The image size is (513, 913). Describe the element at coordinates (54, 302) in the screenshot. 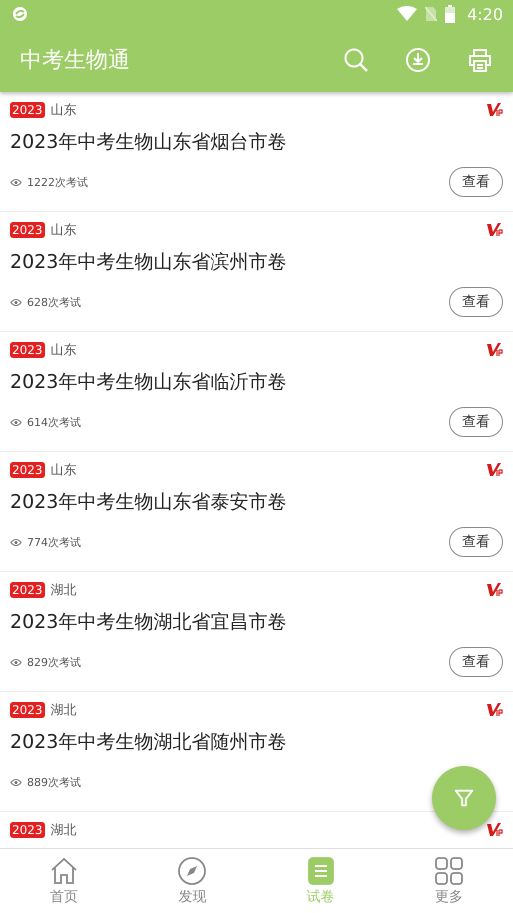

I see `attempt-count: 628次考试` at that location.